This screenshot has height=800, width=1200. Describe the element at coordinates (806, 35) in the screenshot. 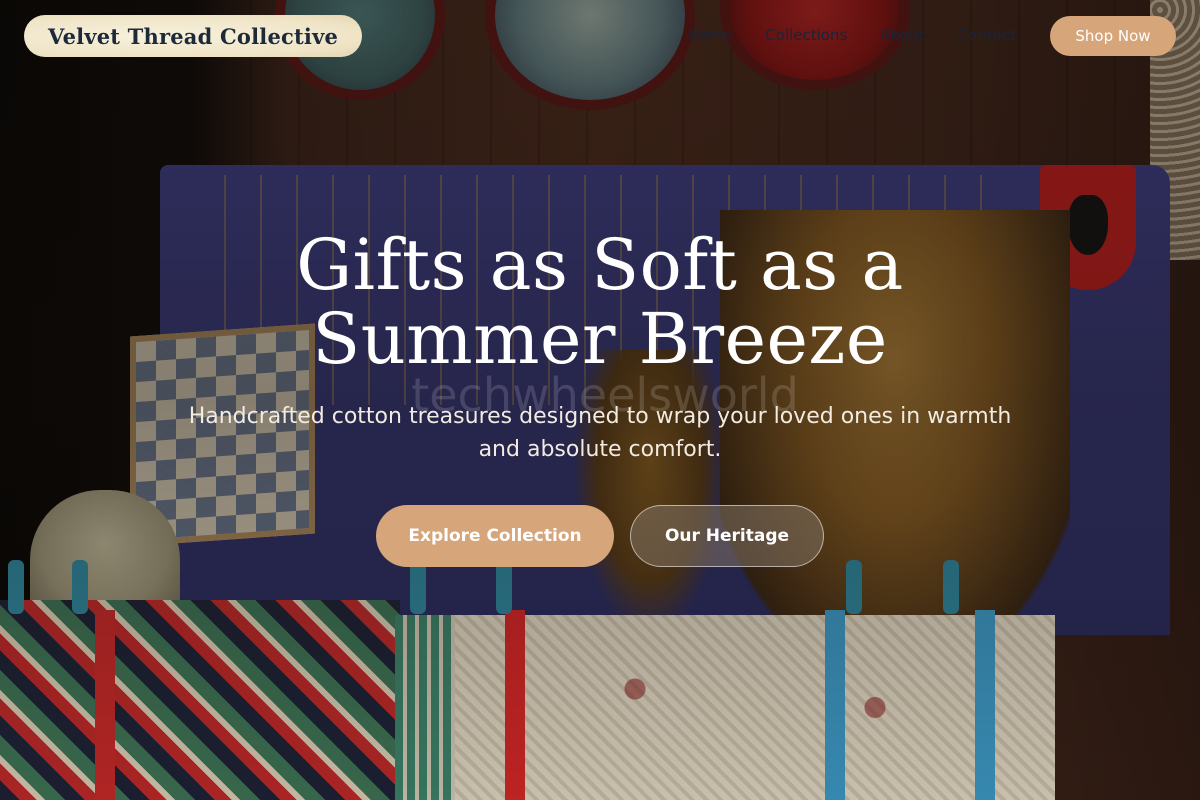

I see `nav-item-collections: Collections` at that location.